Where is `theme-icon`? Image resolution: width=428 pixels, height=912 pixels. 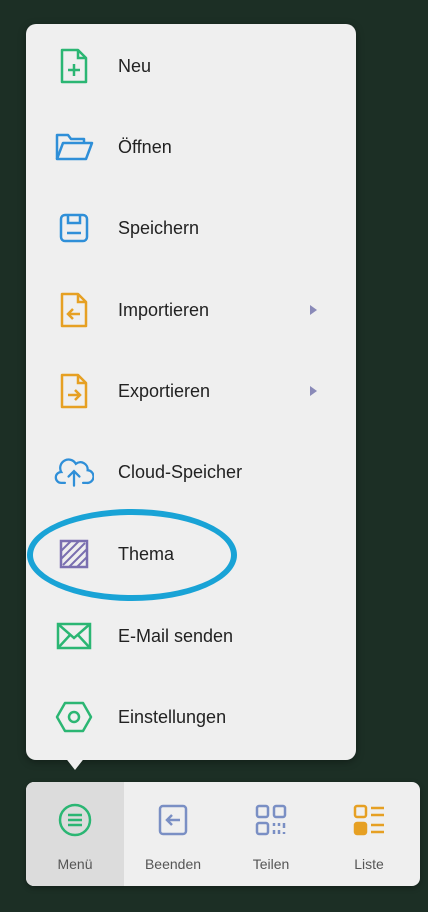
theme-icon is located at coordinates (74, 554).